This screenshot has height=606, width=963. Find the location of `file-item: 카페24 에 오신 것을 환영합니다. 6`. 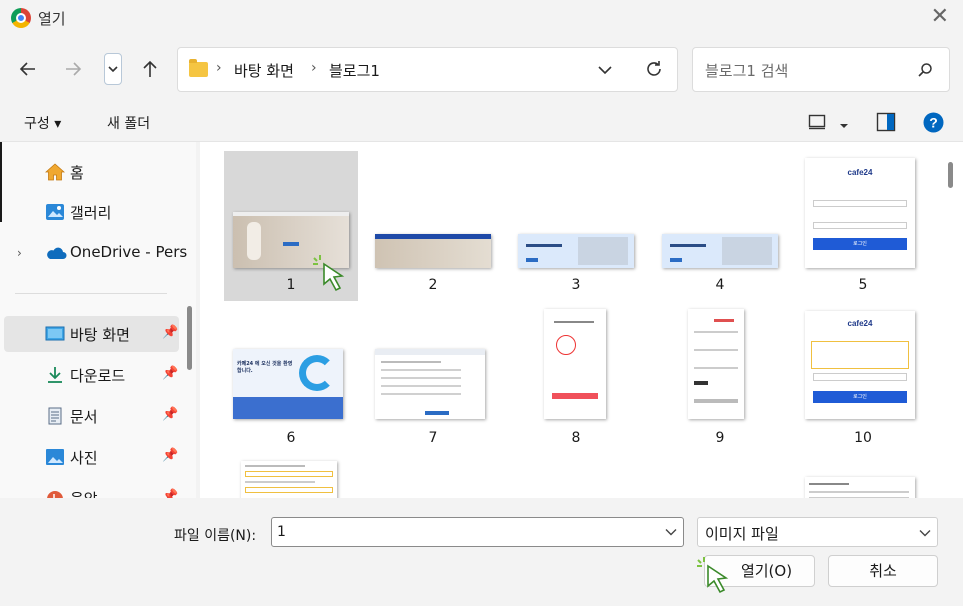

file-item: 카페24 에 오신 것을 환영합니다. 6 is located at coordinates (291, 377).